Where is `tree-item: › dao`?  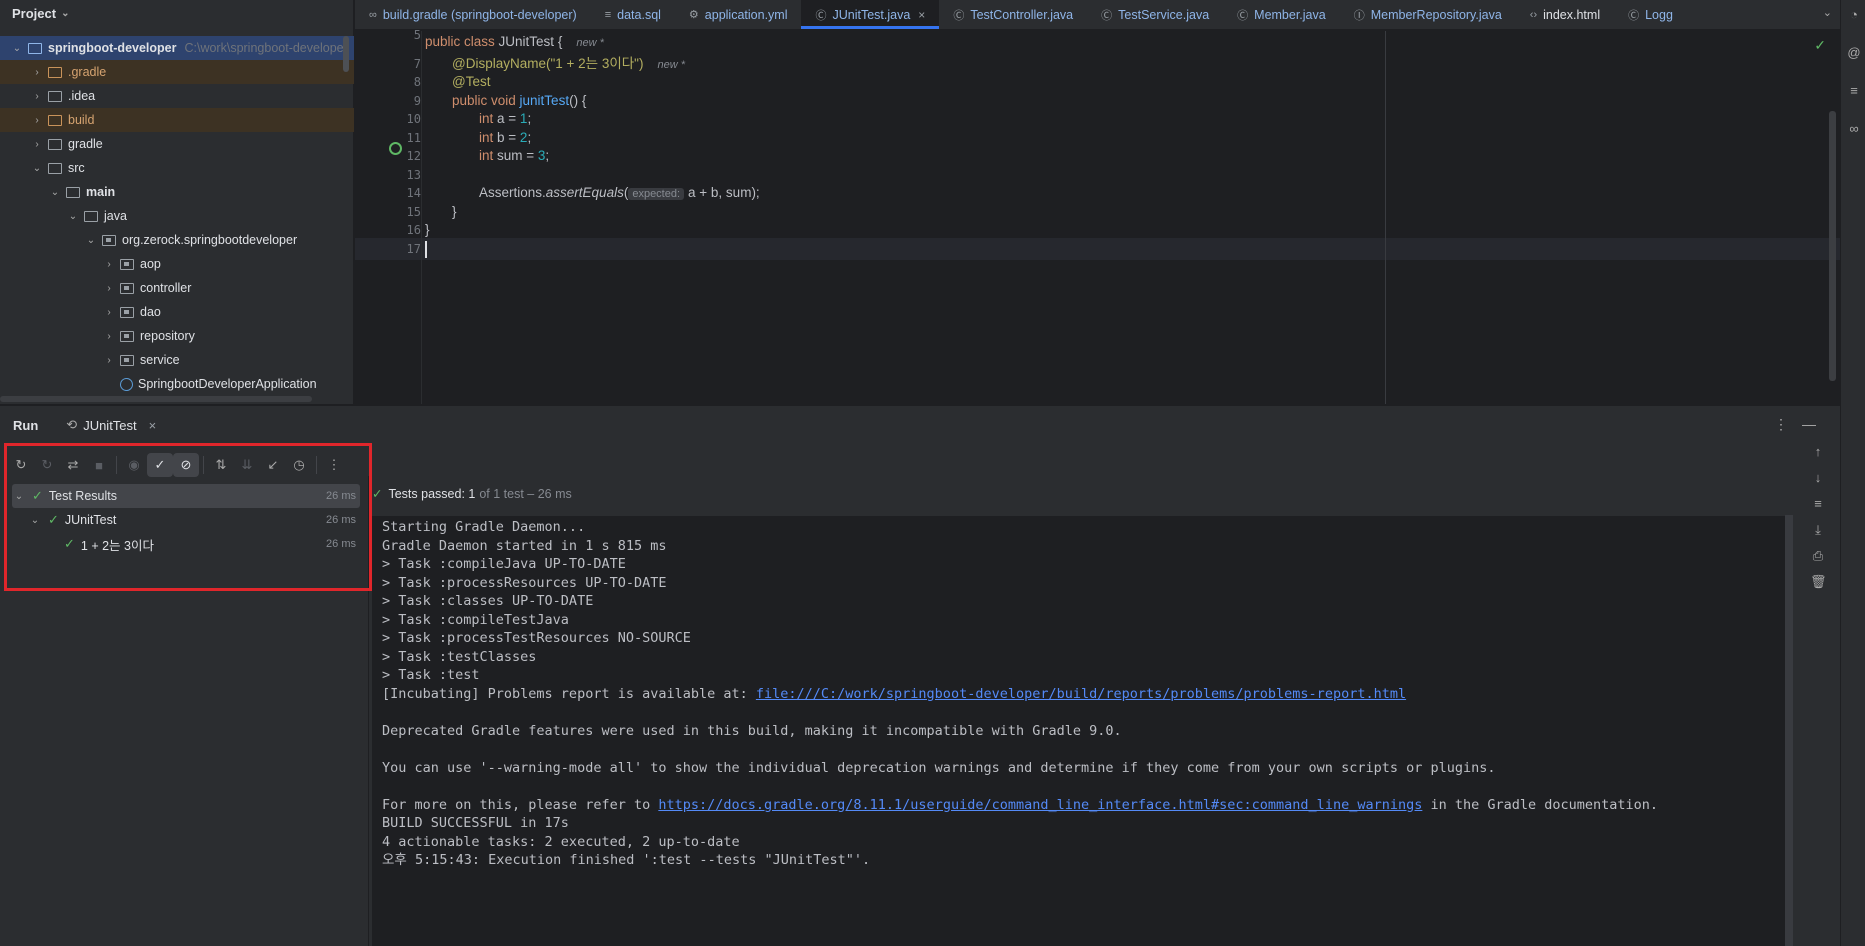
tree-item: › dao is located at coordinates (177, 312).